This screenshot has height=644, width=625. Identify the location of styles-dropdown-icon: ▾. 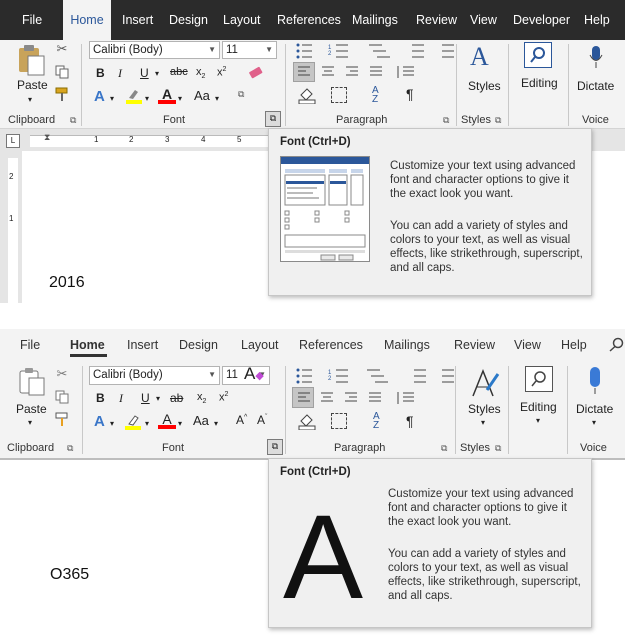
(483, 422).